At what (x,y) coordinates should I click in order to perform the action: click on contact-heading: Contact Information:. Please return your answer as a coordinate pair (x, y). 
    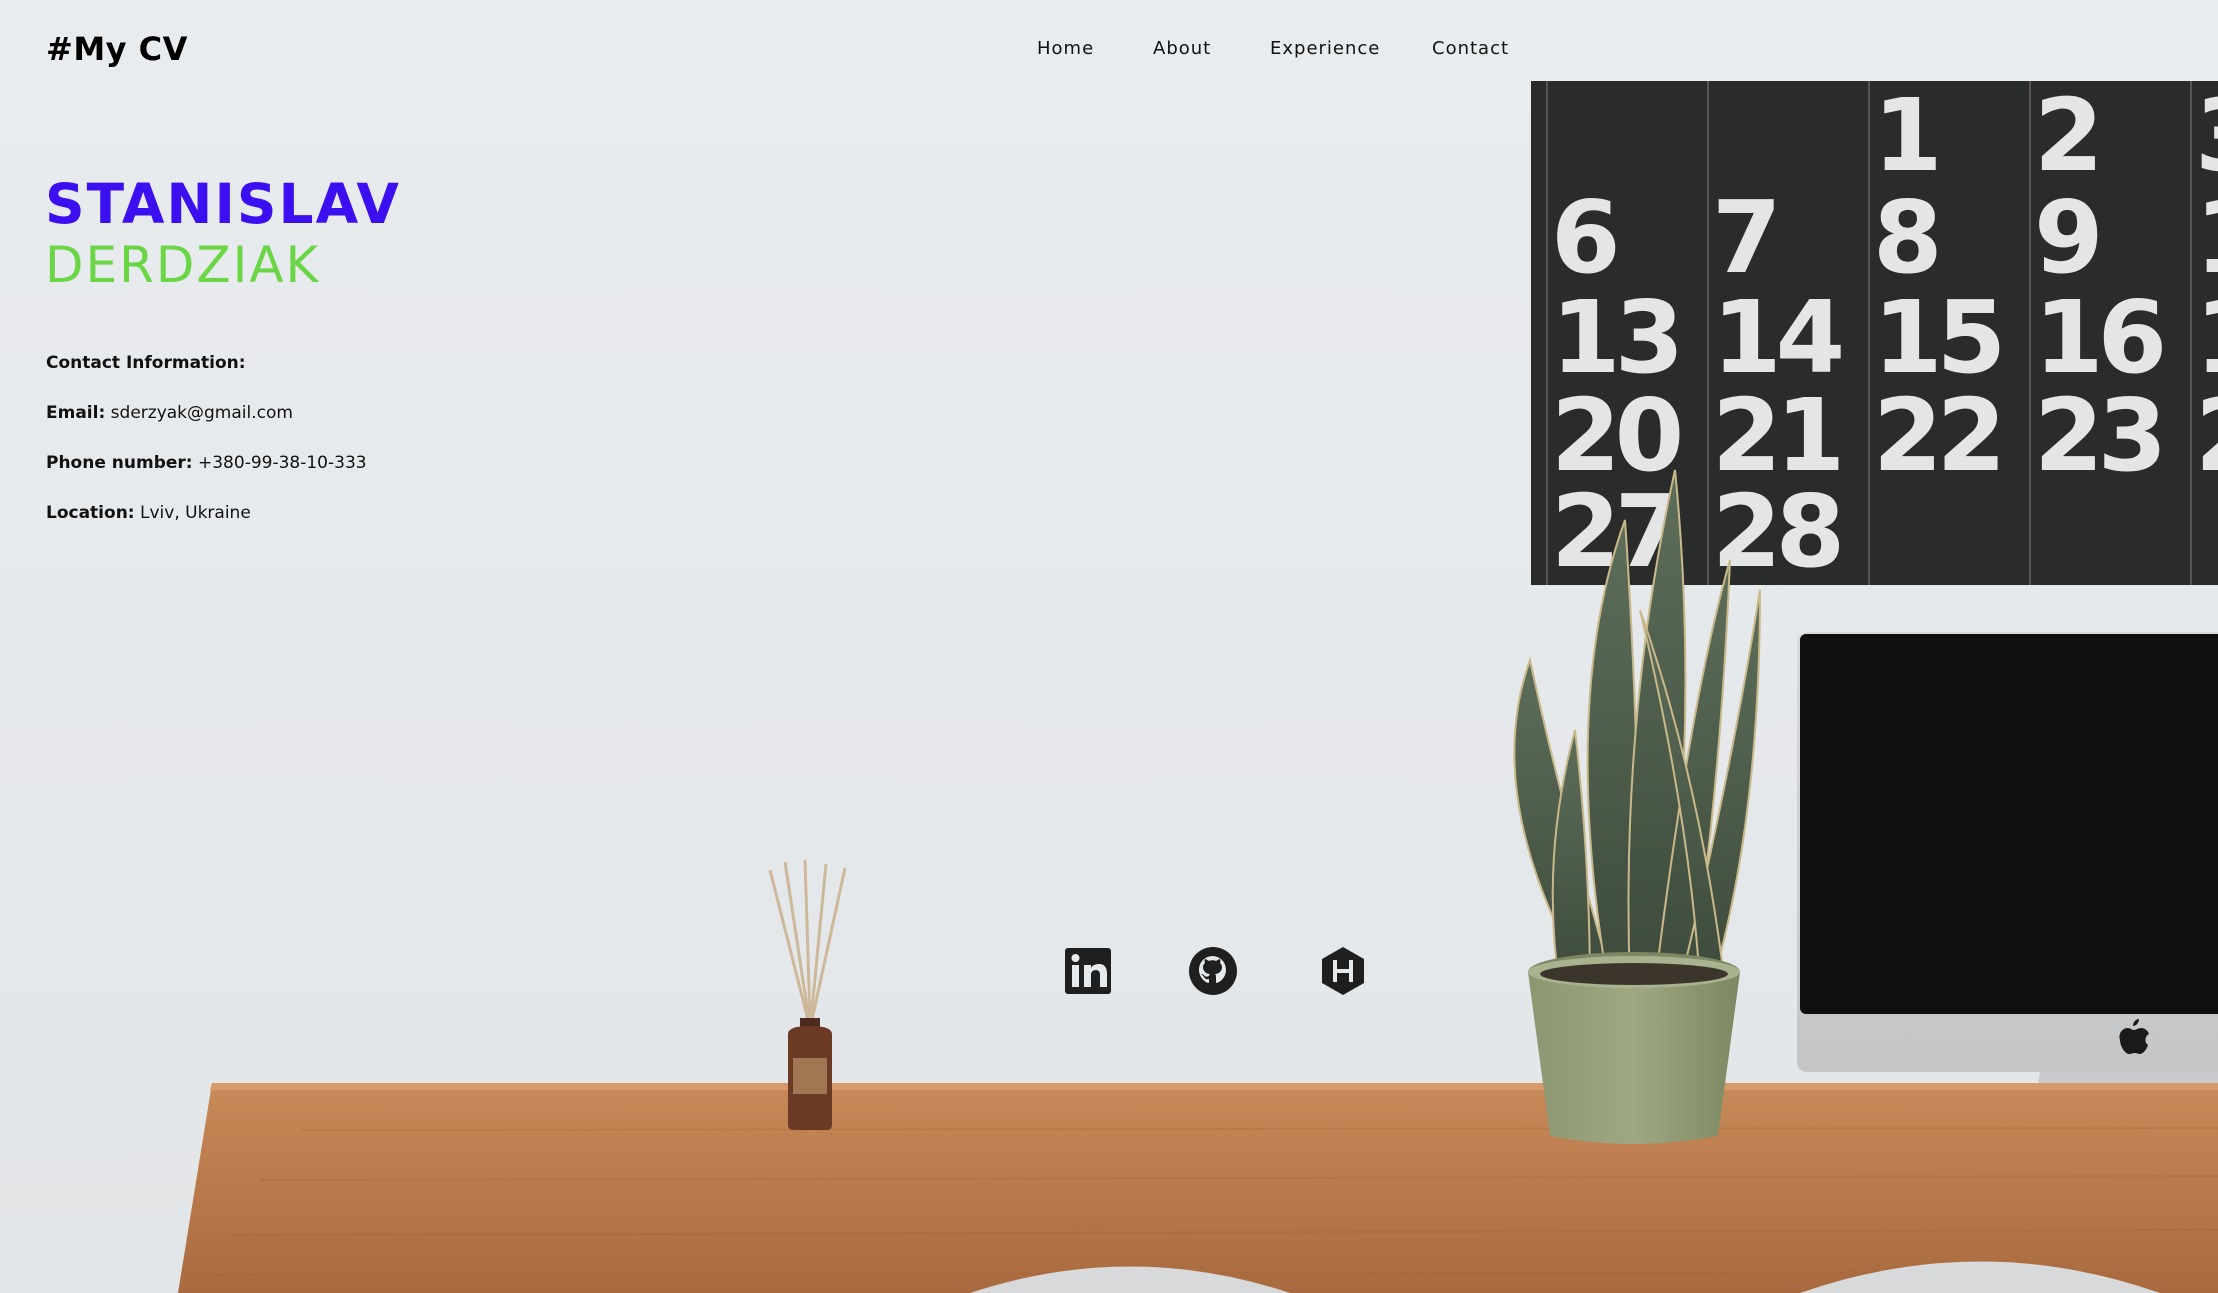
    Looking at the image, I should click on (146, 363).